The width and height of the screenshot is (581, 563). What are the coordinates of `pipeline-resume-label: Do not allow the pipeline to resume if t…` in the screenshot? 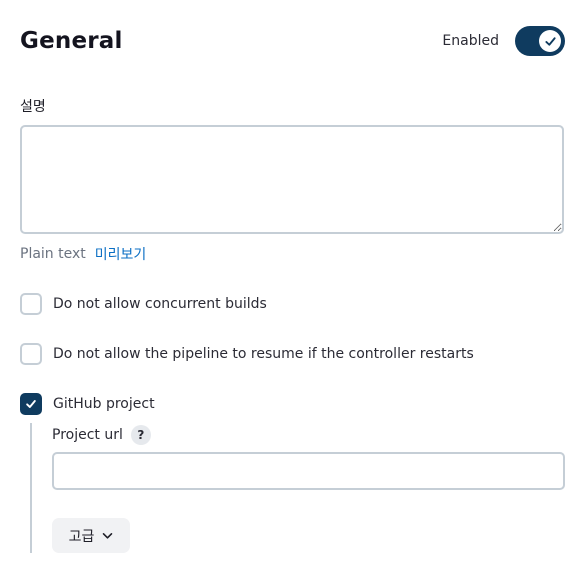 It's located at (263, 354).